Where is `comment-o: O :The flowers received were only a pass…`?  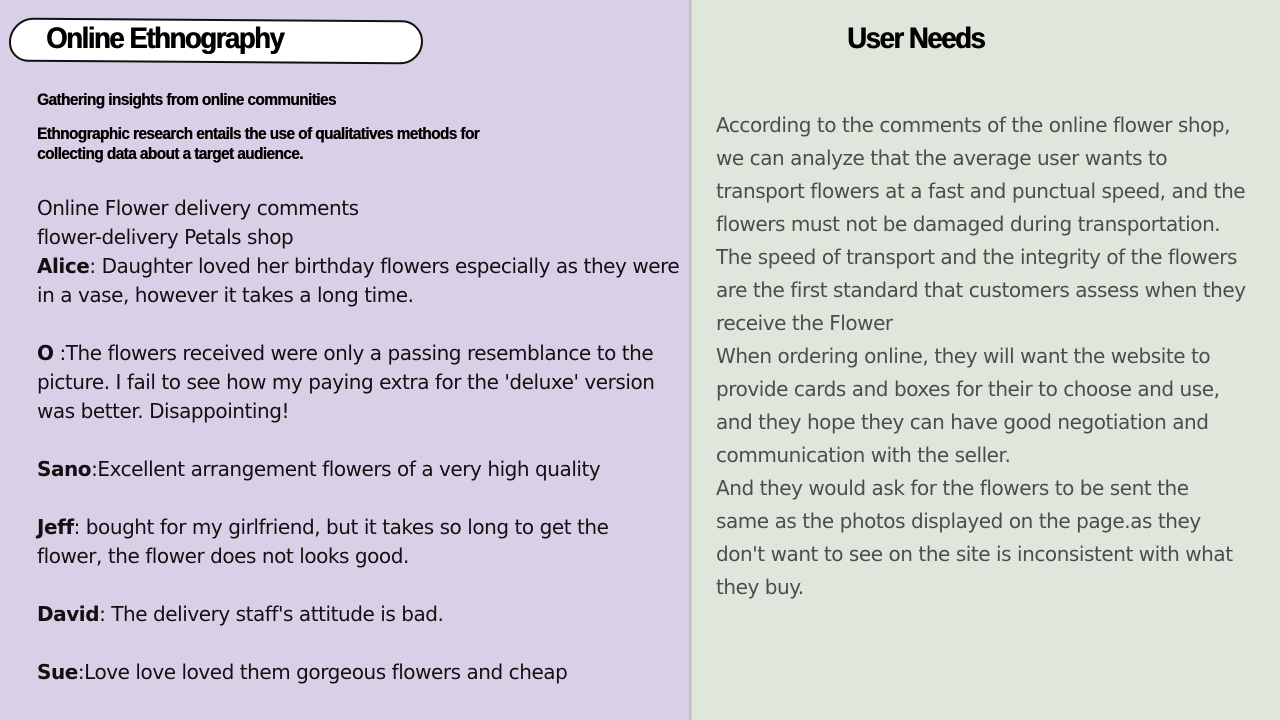 comment-o: O :The flowers received were only a pass… is located at coordinates (362, 353).